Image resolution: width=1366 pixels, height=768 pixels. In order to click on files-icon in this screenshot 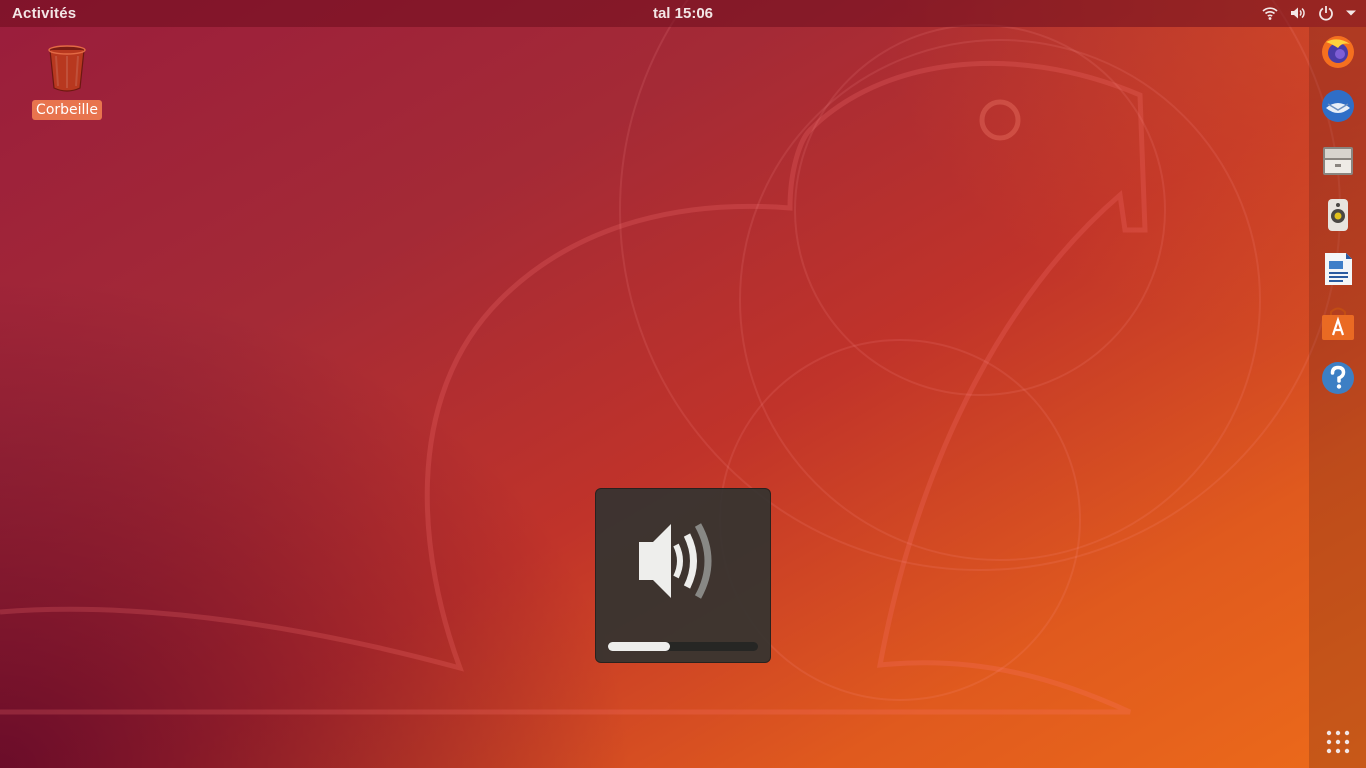, I will do `click(1338, 161)`.